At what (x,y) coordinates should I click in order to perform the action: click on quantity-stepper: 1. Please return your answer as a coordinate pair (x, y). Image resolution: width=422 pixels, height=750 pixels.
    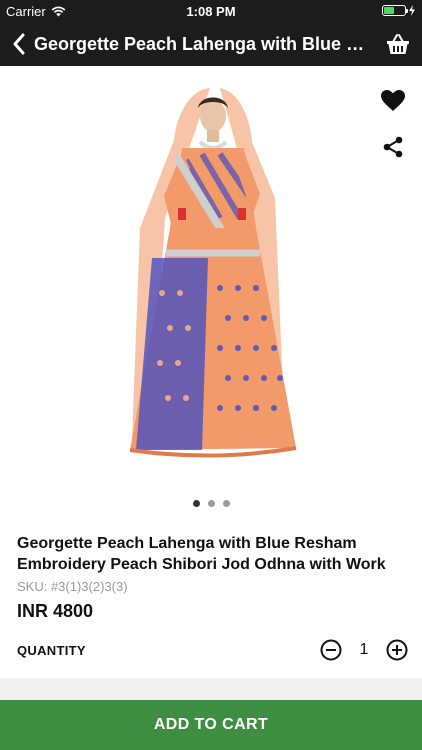
    Looking at the image, I should click on (364, 650).